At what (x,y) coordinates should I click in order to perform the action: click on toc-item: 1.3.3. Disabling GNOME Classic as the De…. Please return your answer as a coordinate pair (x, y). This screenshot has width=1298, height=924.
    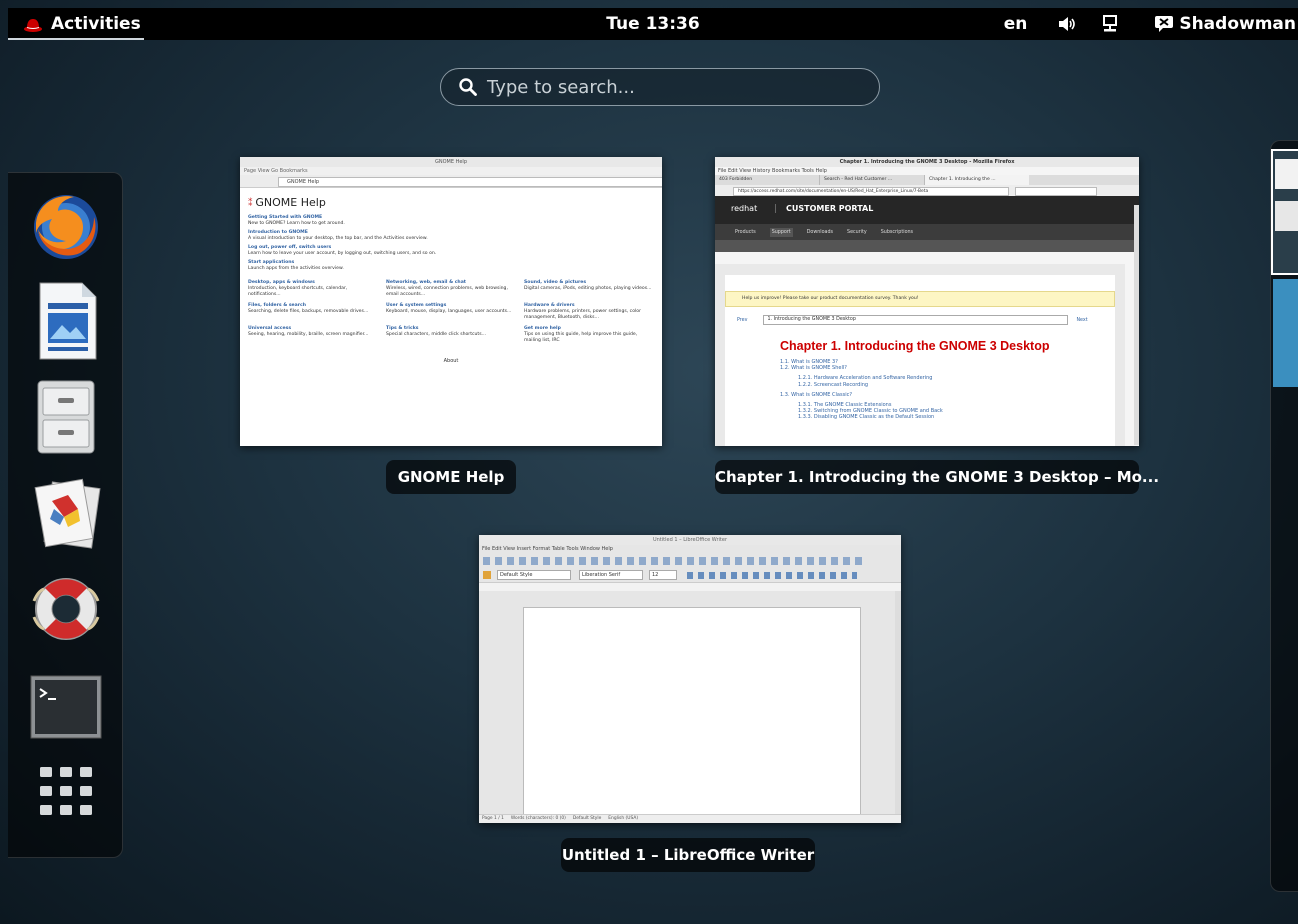
    Looking at the image, I should click on (956, 417).